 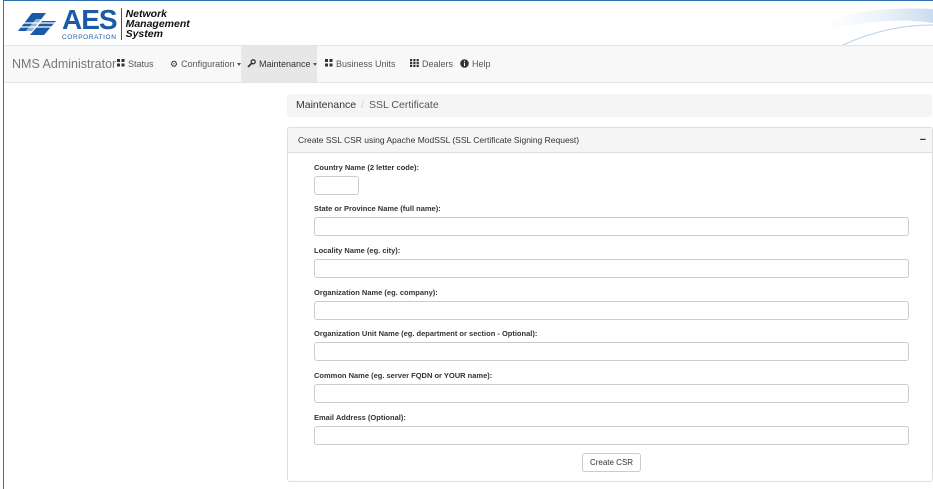 What do you see at coordinates (89, 37) in the screenshot?
I see `logo-corporation-text: CORPORATION` at bounding box center [89, 37].